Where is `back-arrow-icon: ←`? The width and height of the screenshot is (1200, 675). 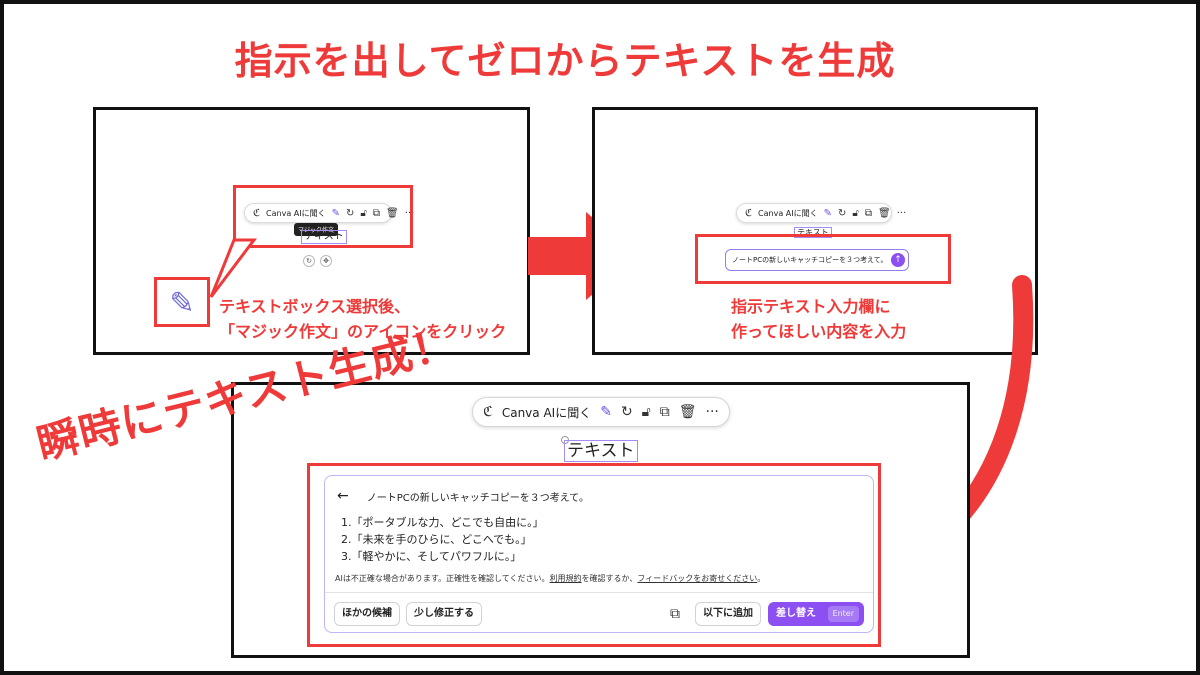
back-arrow-icon: ← is located at coordinates (343, 496).